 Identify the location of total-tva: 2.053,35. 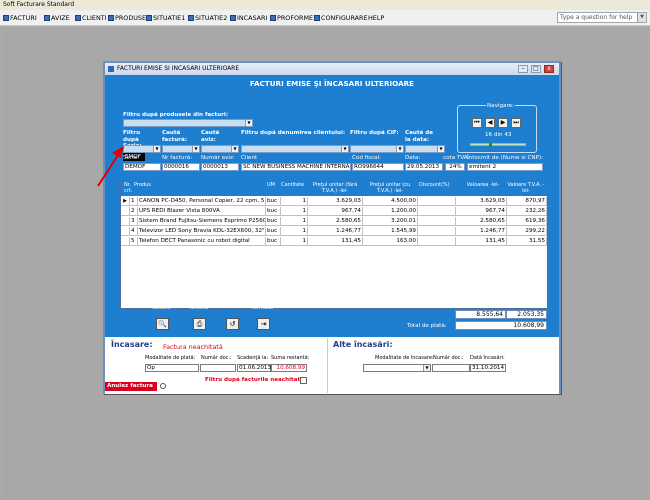
(526, 314).